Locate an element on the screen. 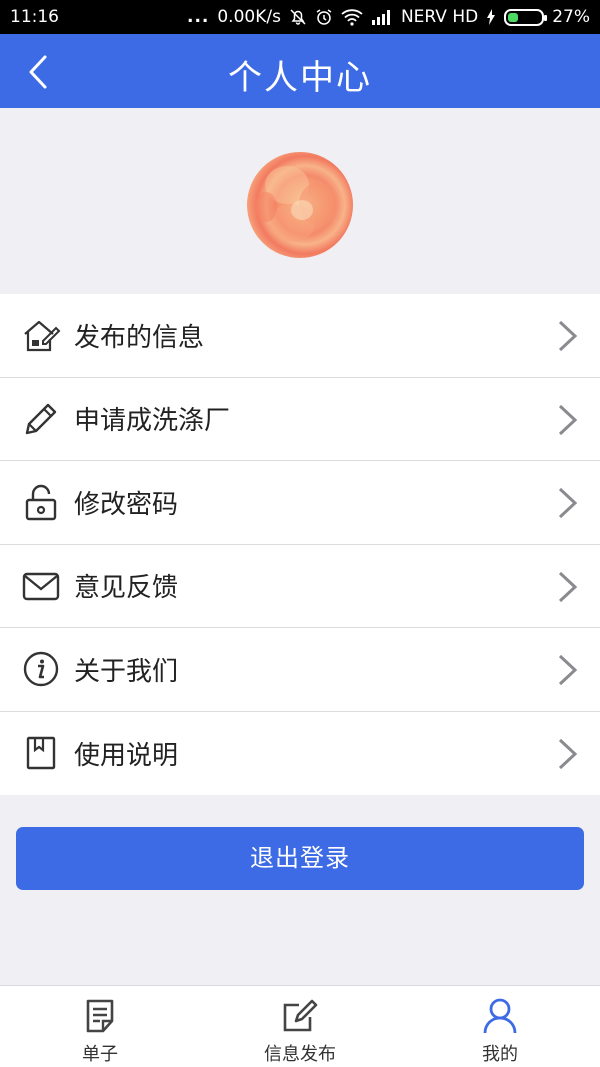 This screenshot has height=1067, width=600. tab-publish: 信息发布 is located at coordinates (300, 1026).